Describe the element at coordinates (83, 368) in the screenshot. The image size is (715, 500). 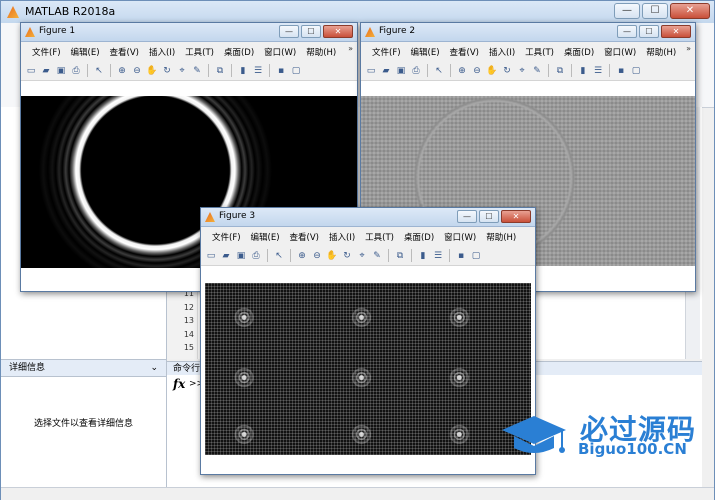
I see `detail-panel-header: 详细信息 ⌄` at that location.